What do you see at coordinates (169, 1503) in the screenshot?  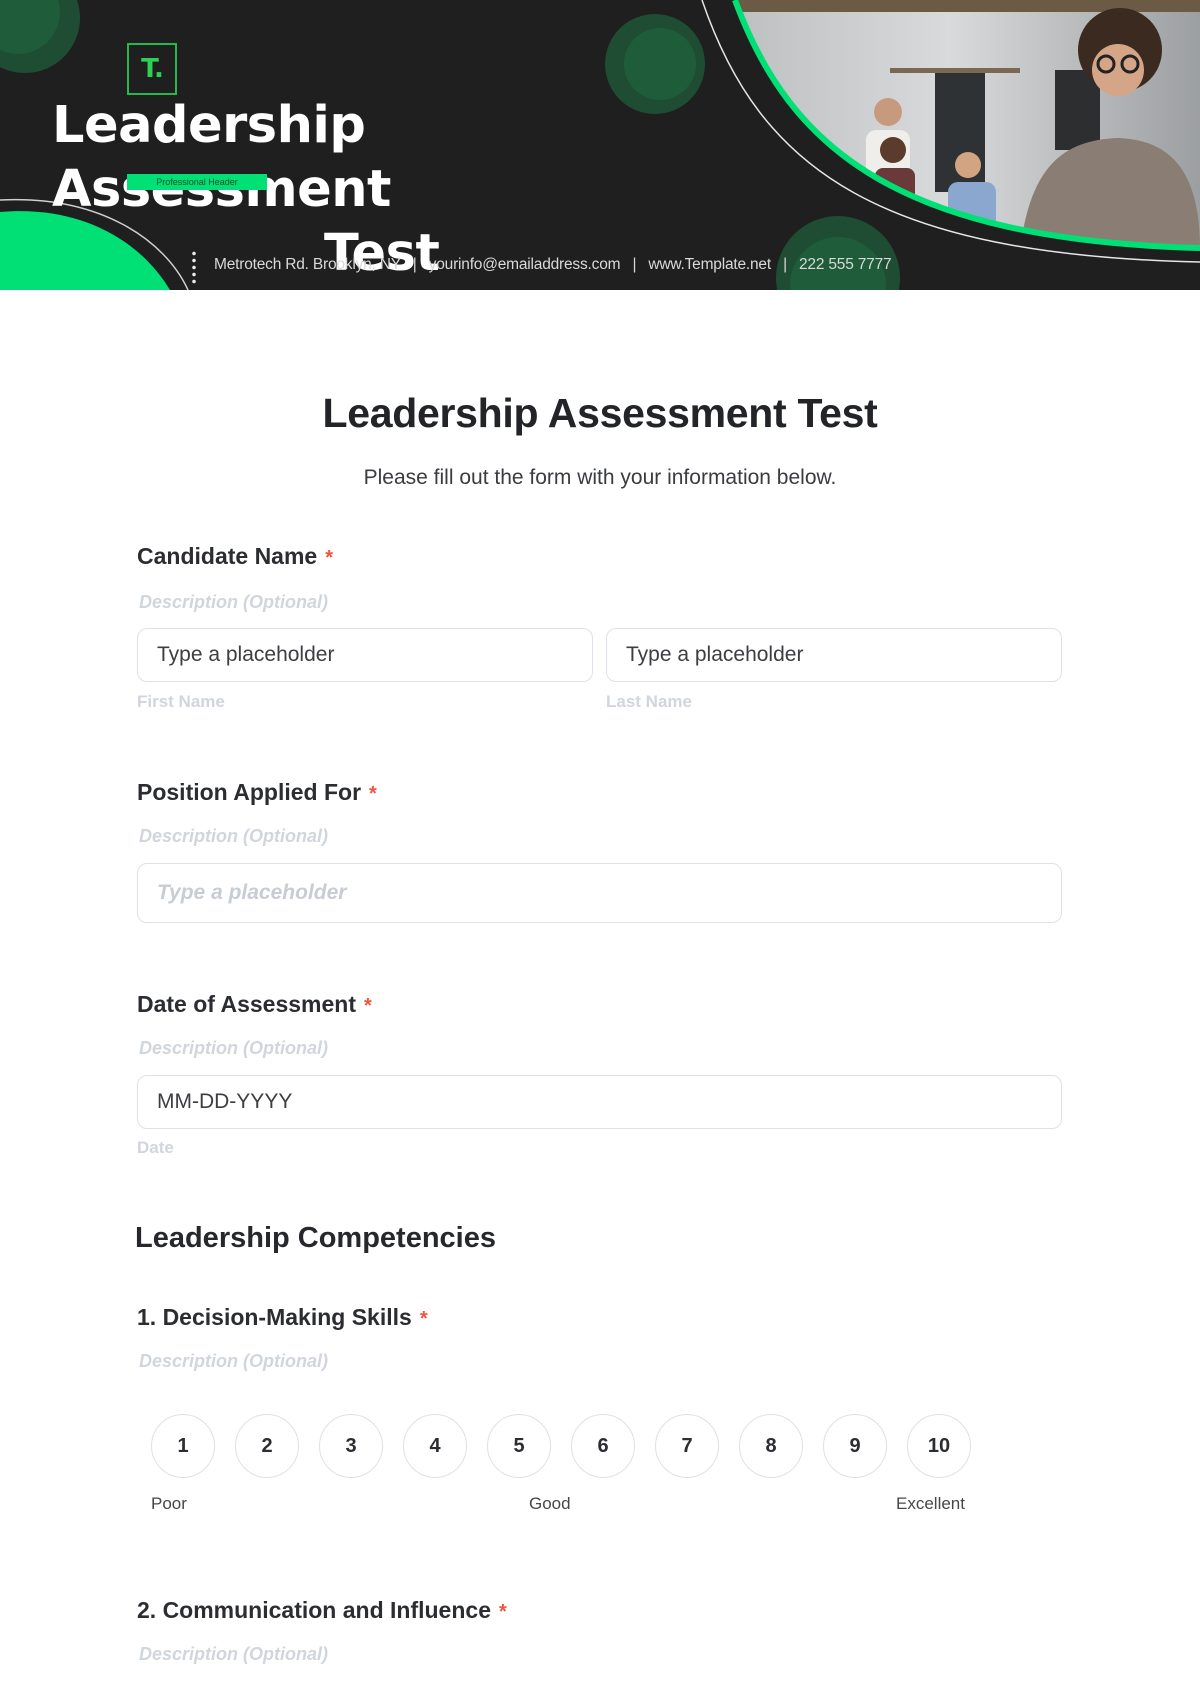 I see `scale-label-low: Poor` at bounding box center [169, 1503].